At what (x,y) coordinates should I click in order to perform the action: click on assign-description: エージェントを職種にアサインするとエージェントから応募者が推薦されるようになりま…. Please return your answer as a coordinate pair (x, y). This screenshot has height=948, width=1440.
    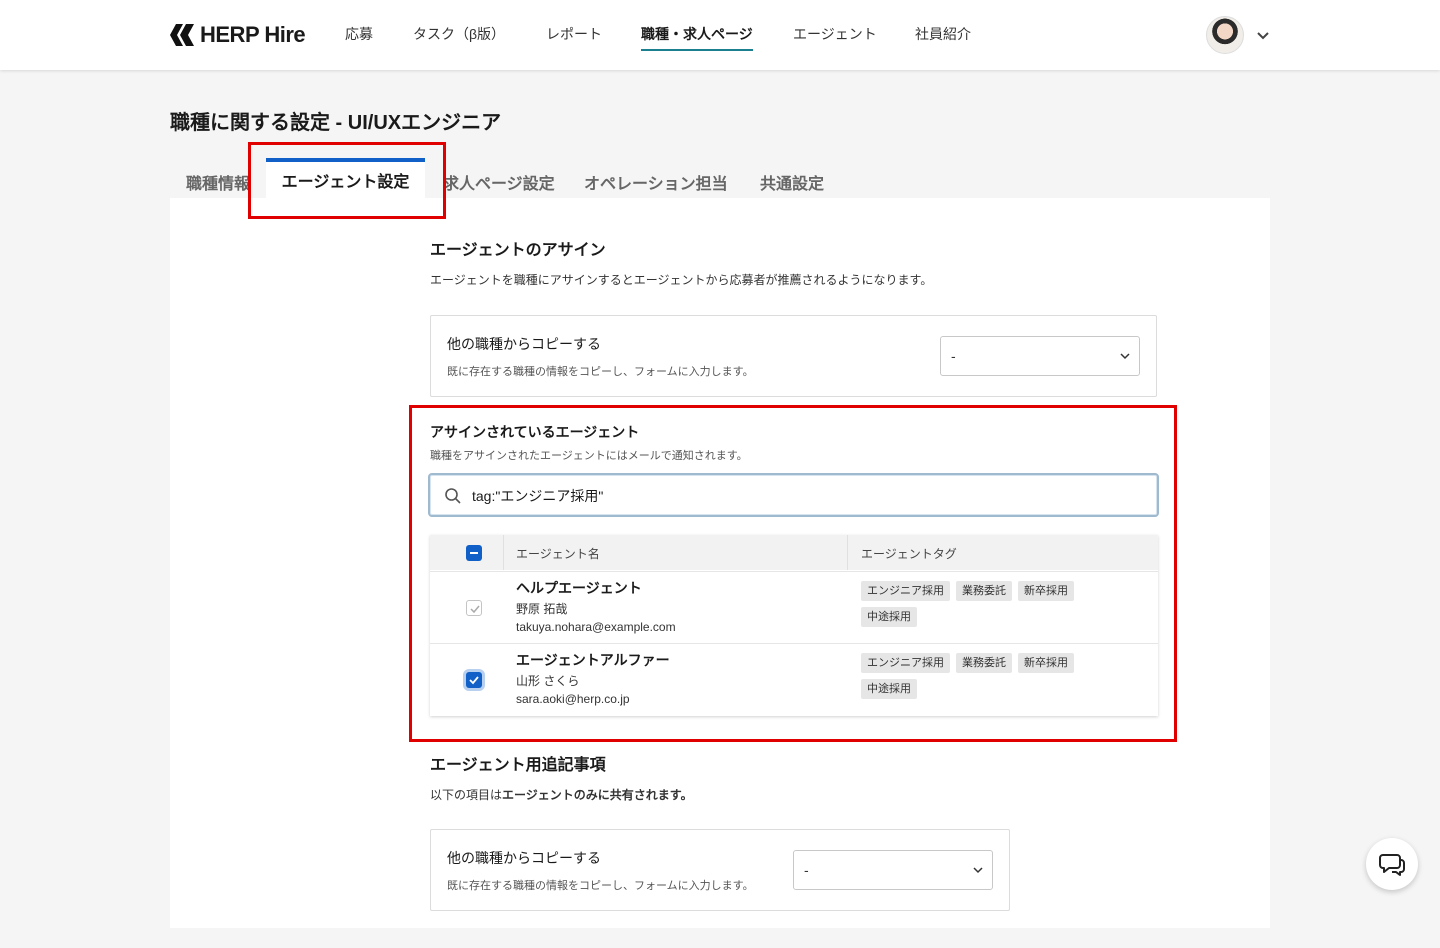
    Looking at the image, I should click on (681, 280).